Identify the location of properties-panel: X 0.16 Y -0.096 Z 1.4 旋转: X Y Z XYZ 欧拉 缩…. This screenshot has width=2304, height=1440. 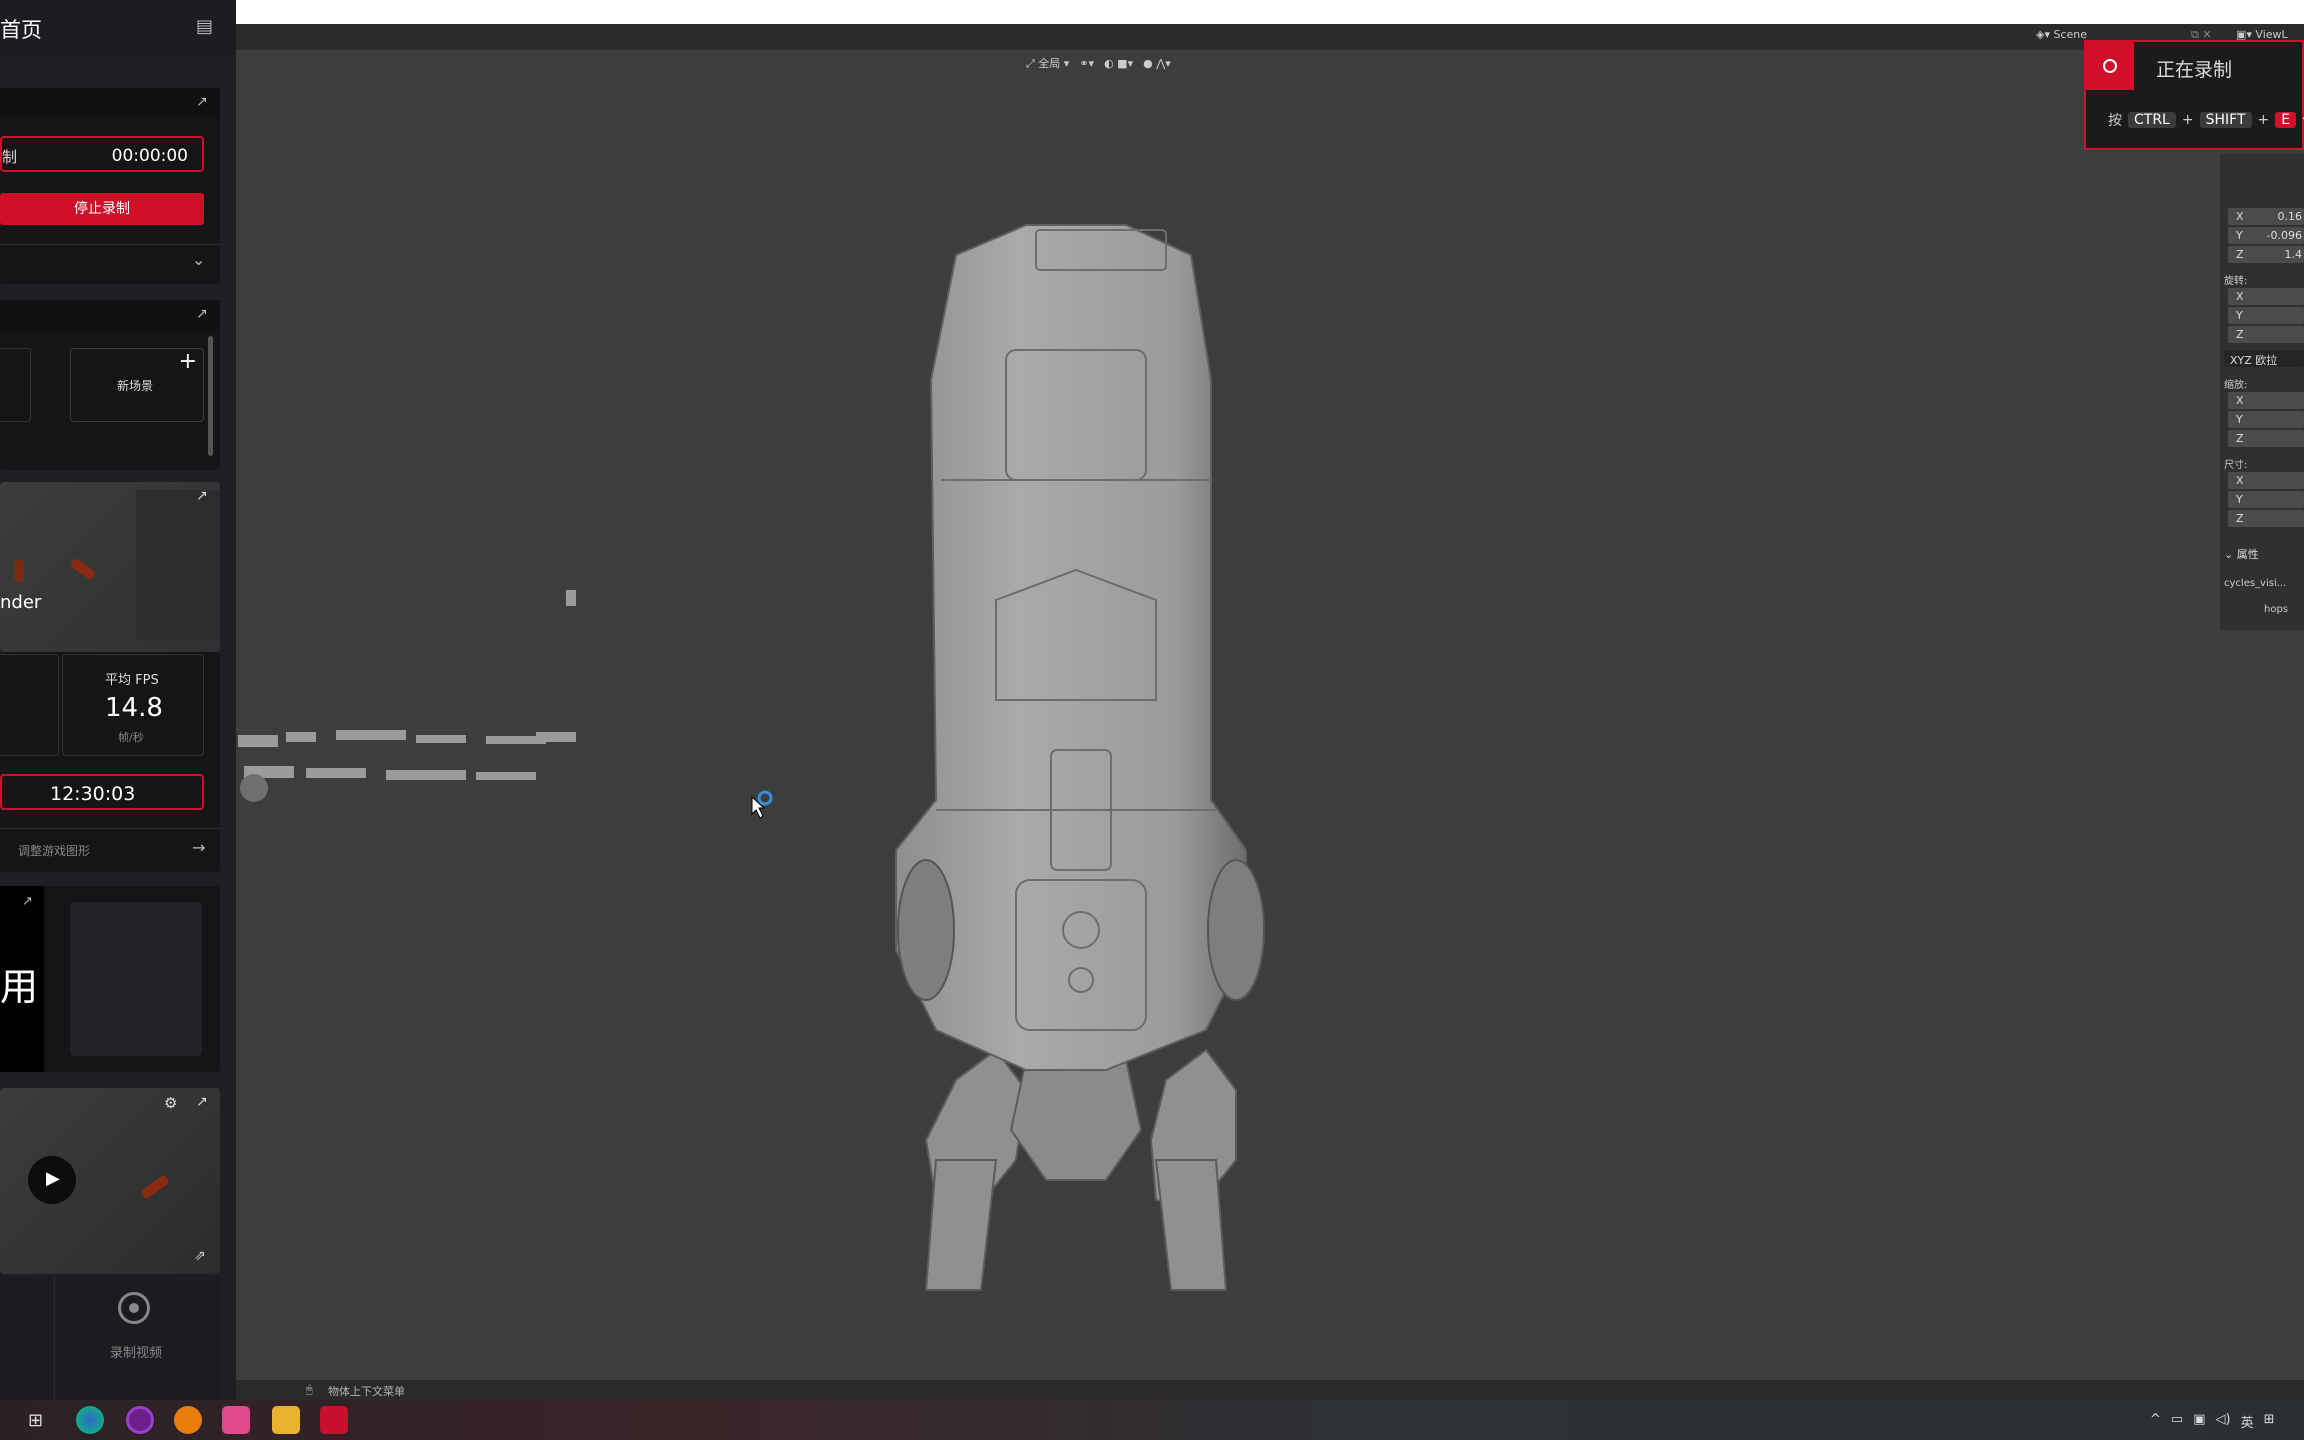
(2262, 392).